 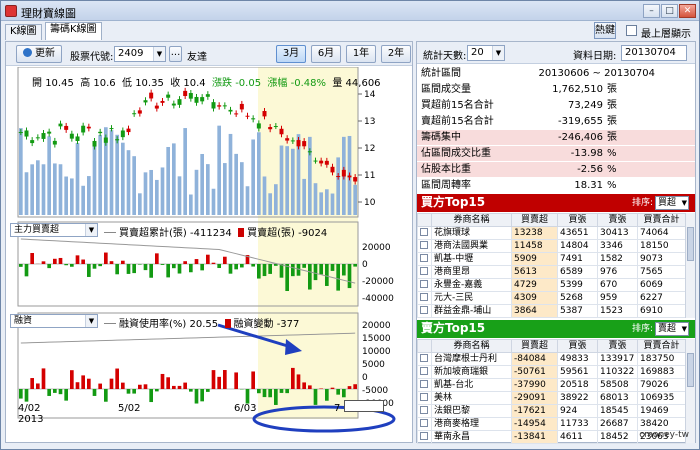 What do you see at coordinates (654, 53) in the screenshot?
I see `data-date-input: 20130704` at bounding box center [654, 53].